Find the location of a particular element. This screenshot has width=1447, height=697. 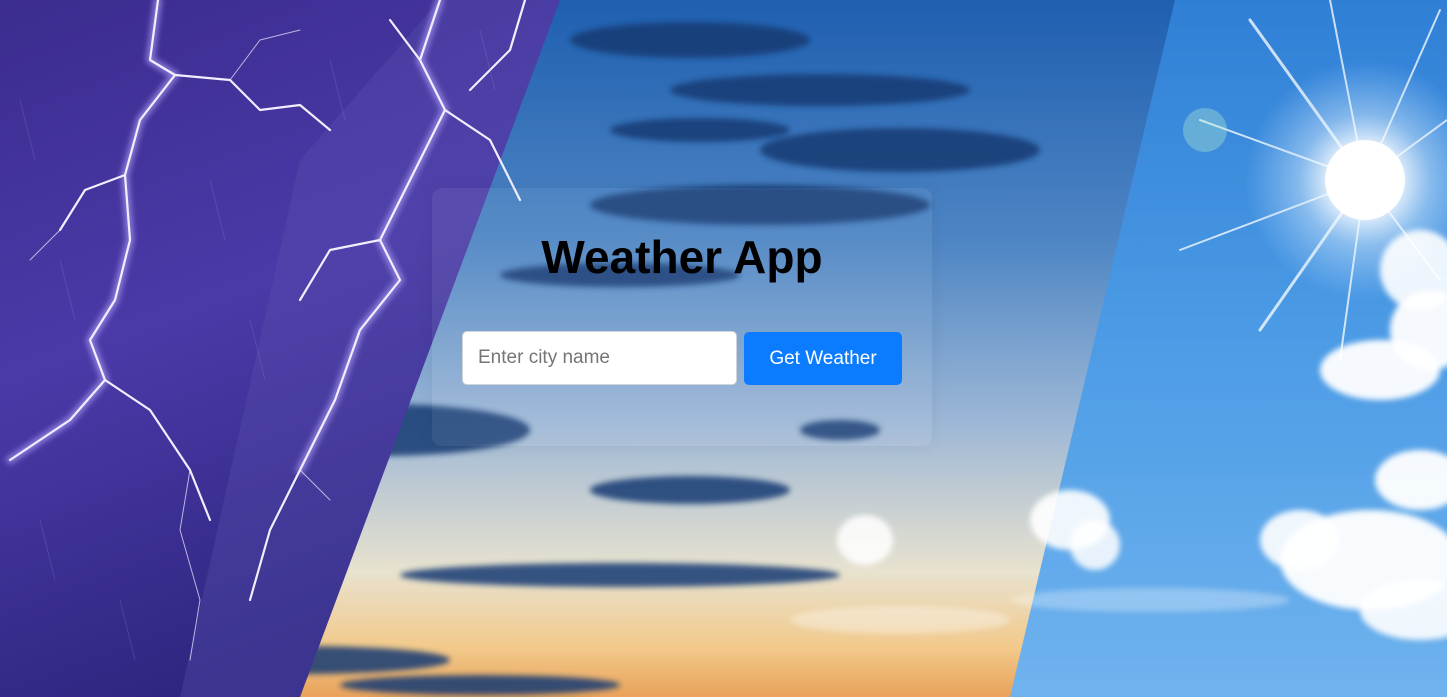

city-search-input is located at coordinates (599, 358).